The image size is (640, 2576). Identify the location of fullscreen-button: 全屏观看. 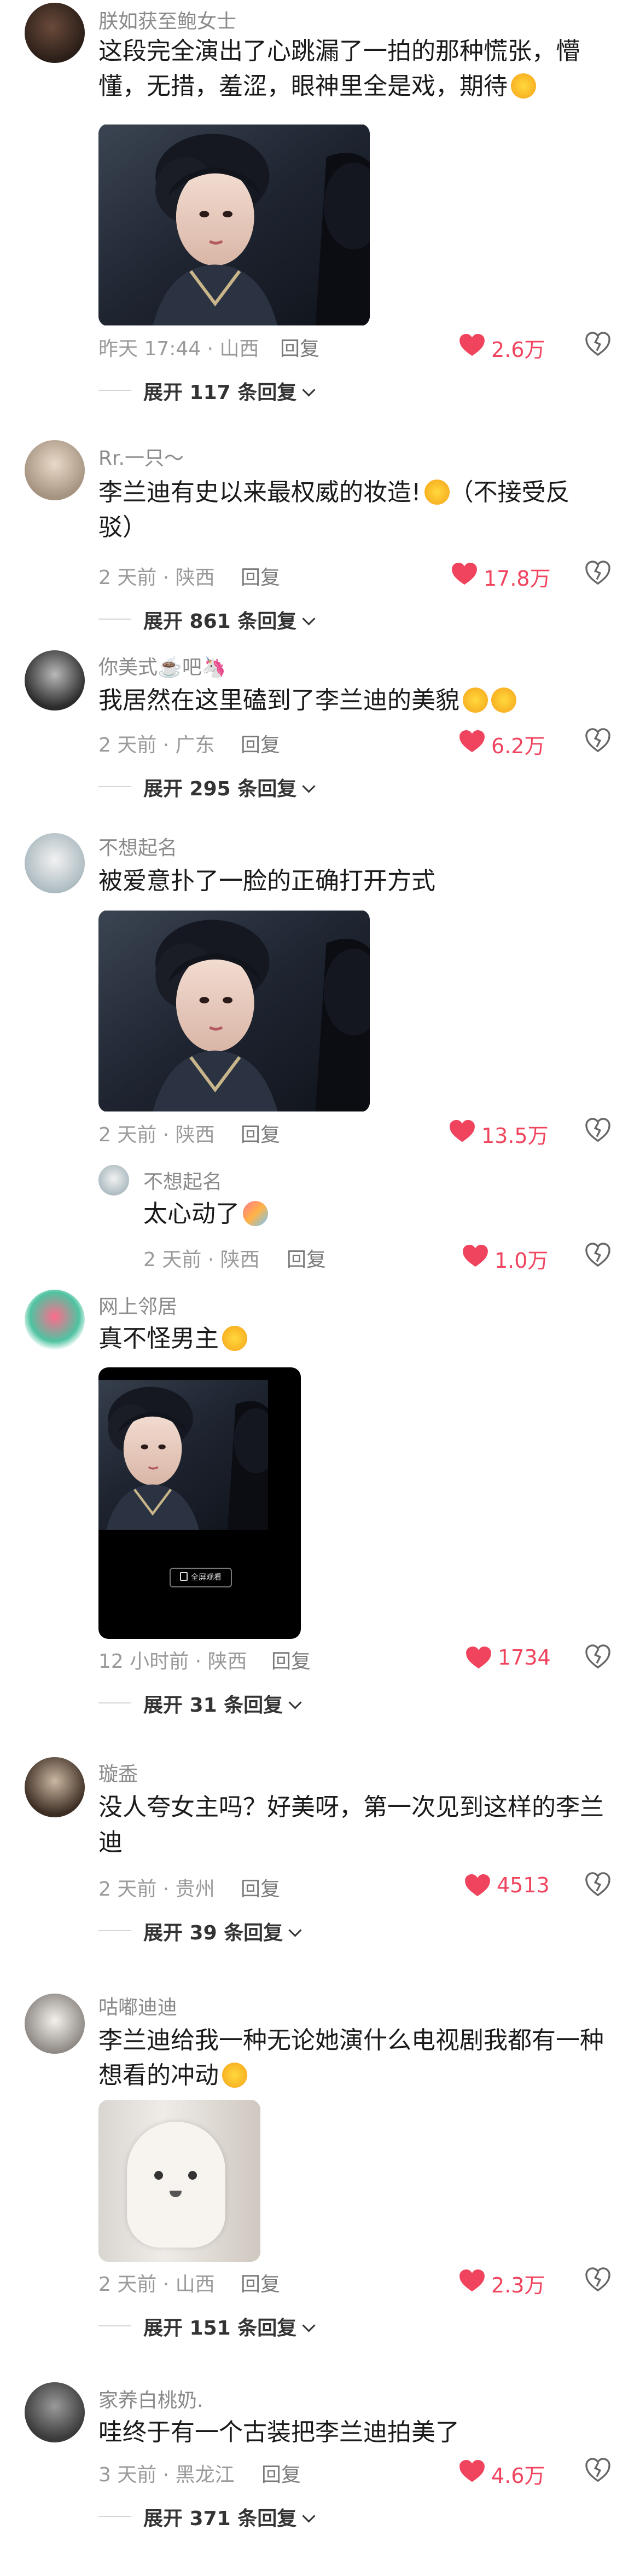
(201, 1578).